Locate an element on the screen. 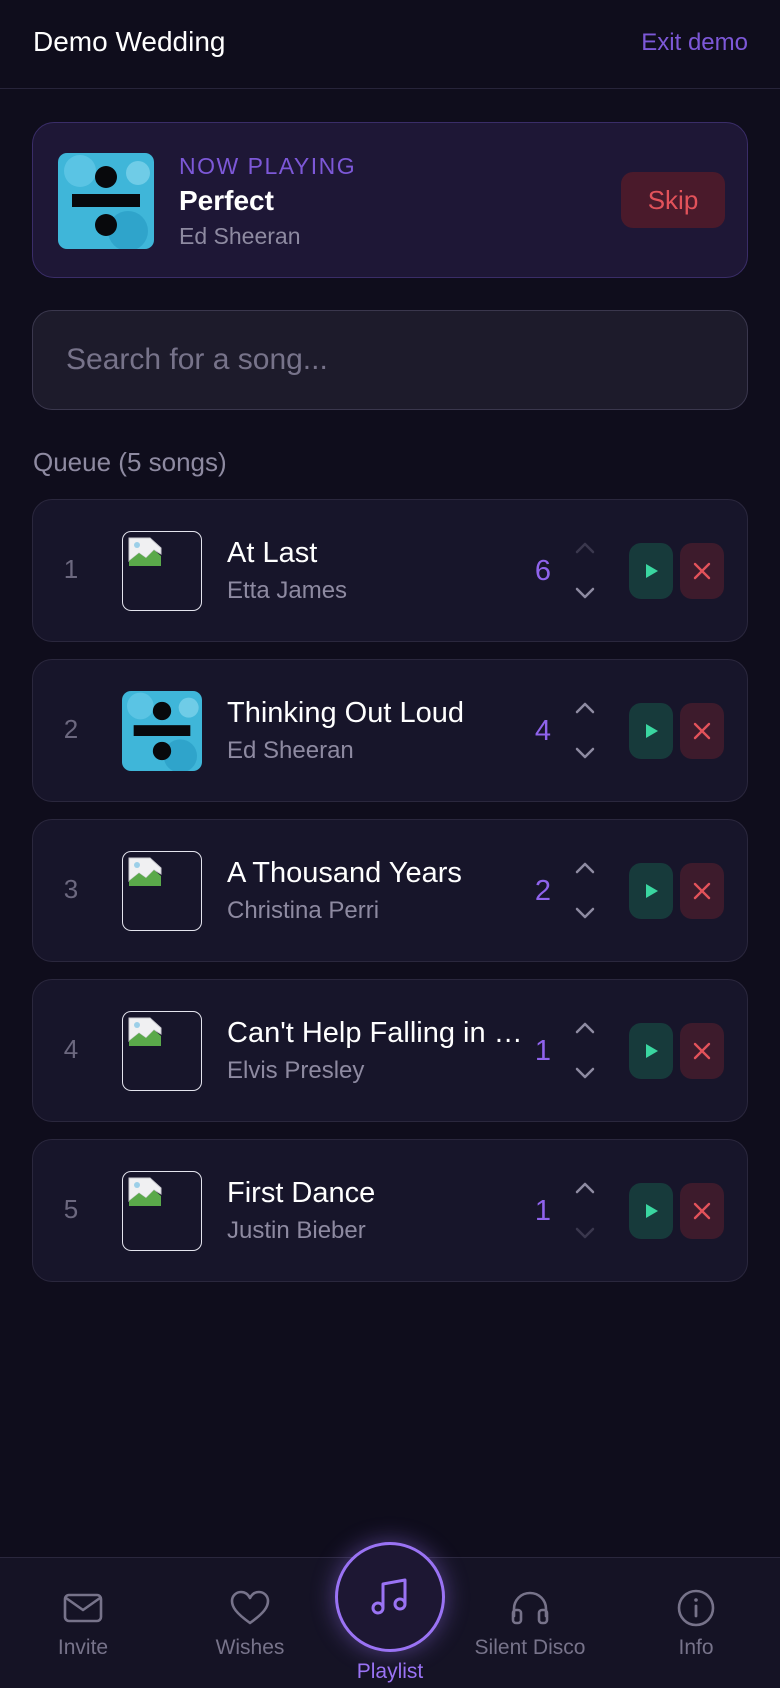  song-artist: Elvis Presley is located at coordinates (296, 1070).